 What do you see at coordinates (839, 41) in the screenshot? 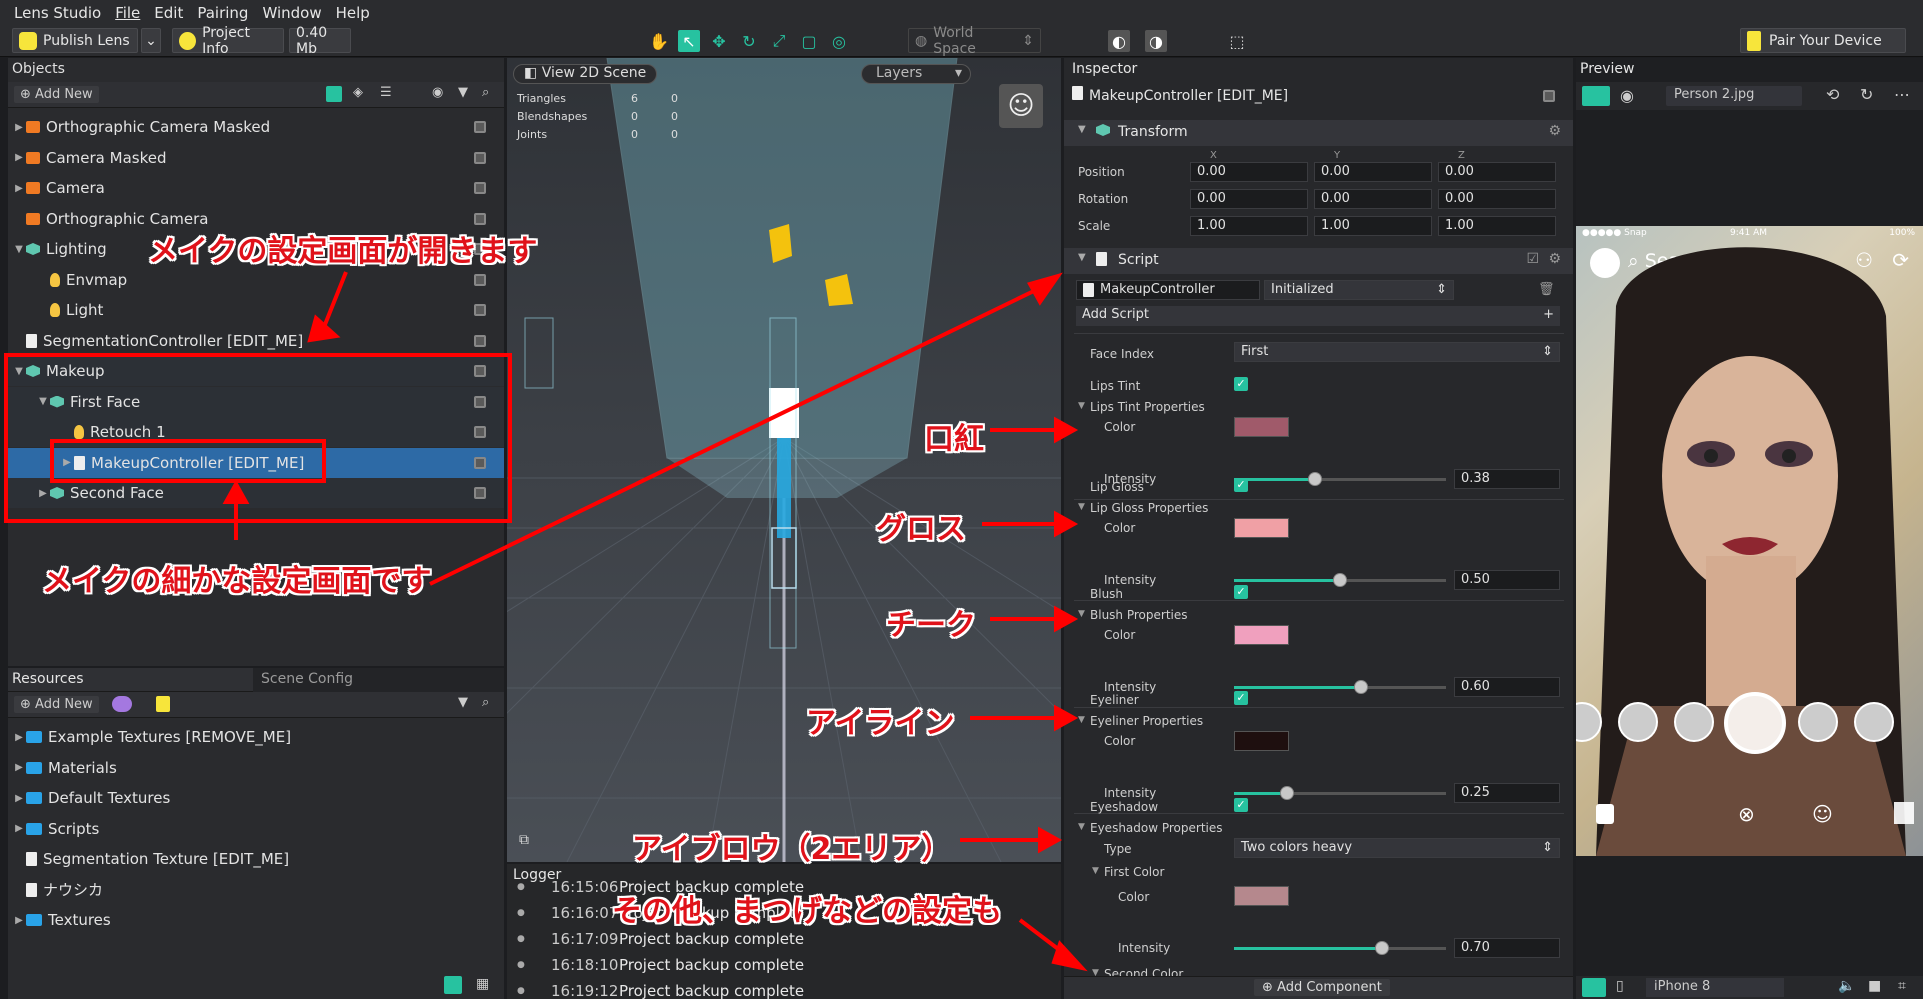
I see `focus-tool-icon: ◎` at bounding box center [839, 41].